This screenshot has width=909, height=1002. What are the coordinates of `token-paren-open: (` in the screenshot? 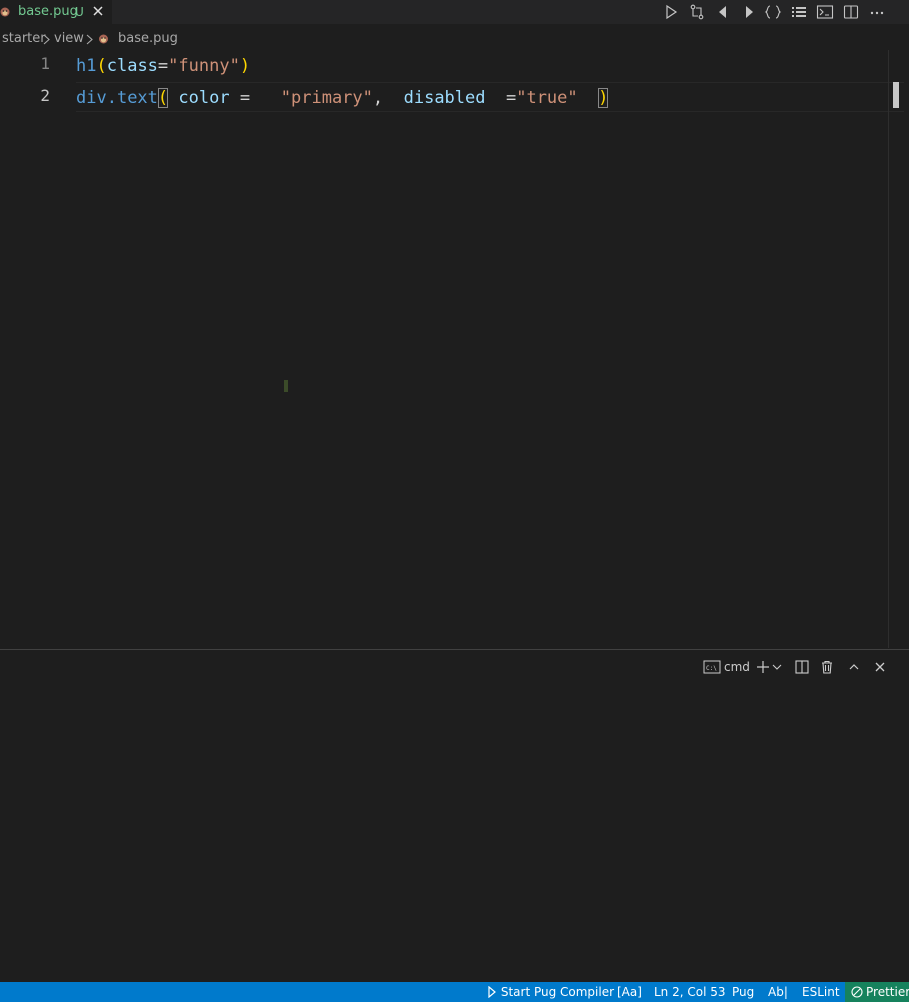 It's located at (101, 66).